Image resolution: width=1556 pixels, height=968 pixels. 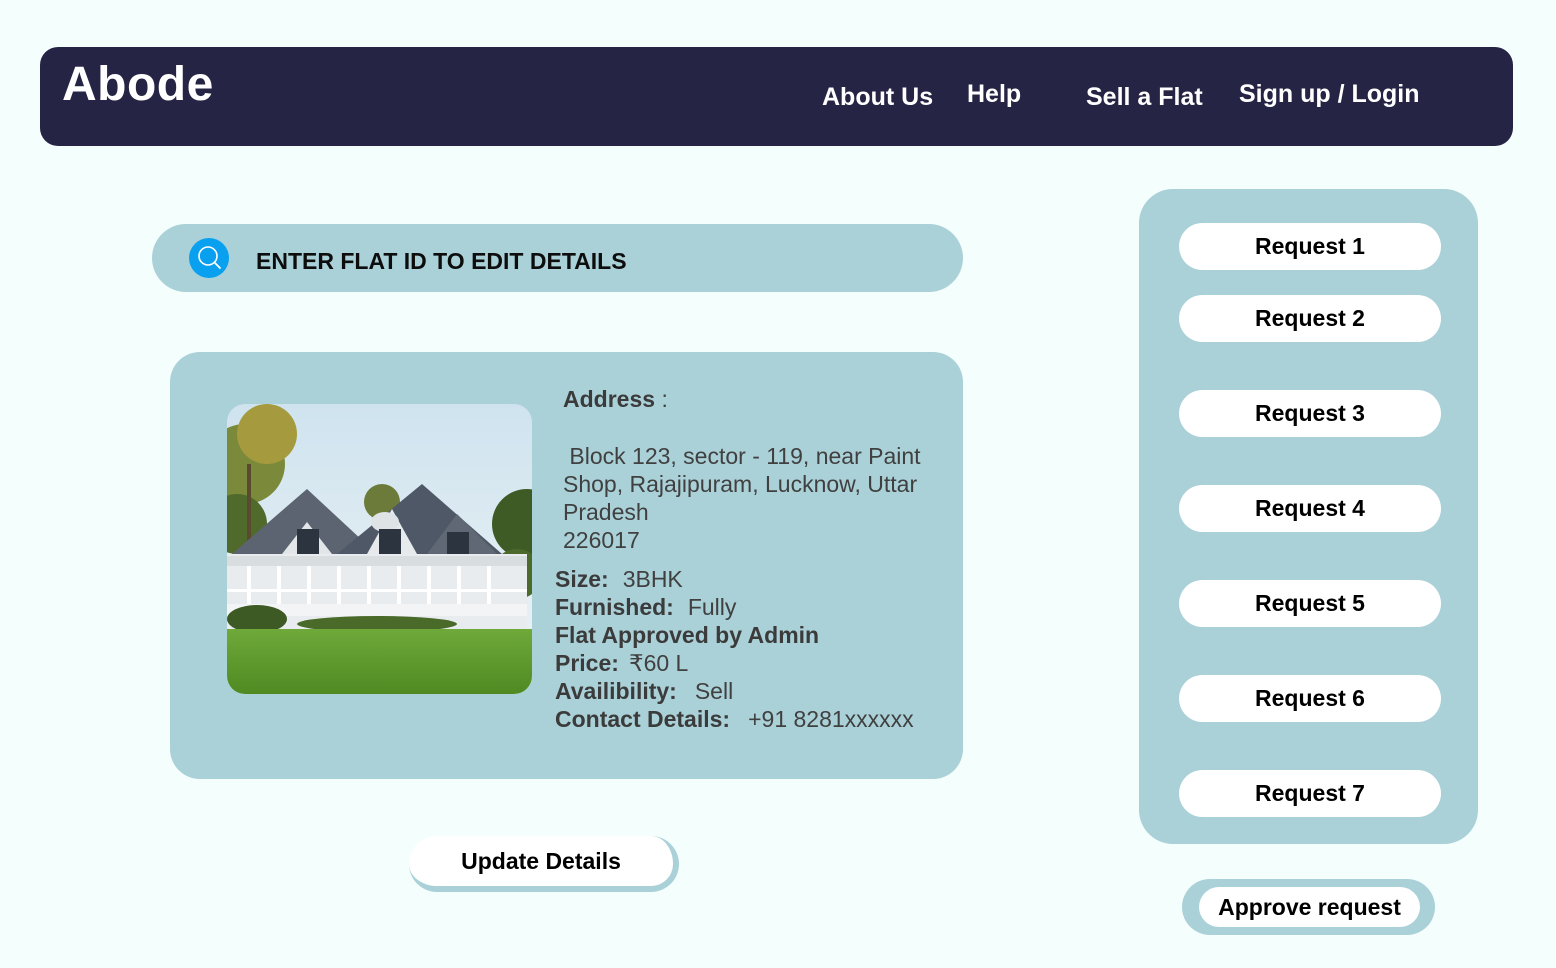 What do you see at coordinates (877, 97) in the screenshot?
I see `nav-about-us: About Us` at bounding box center [877, 97].